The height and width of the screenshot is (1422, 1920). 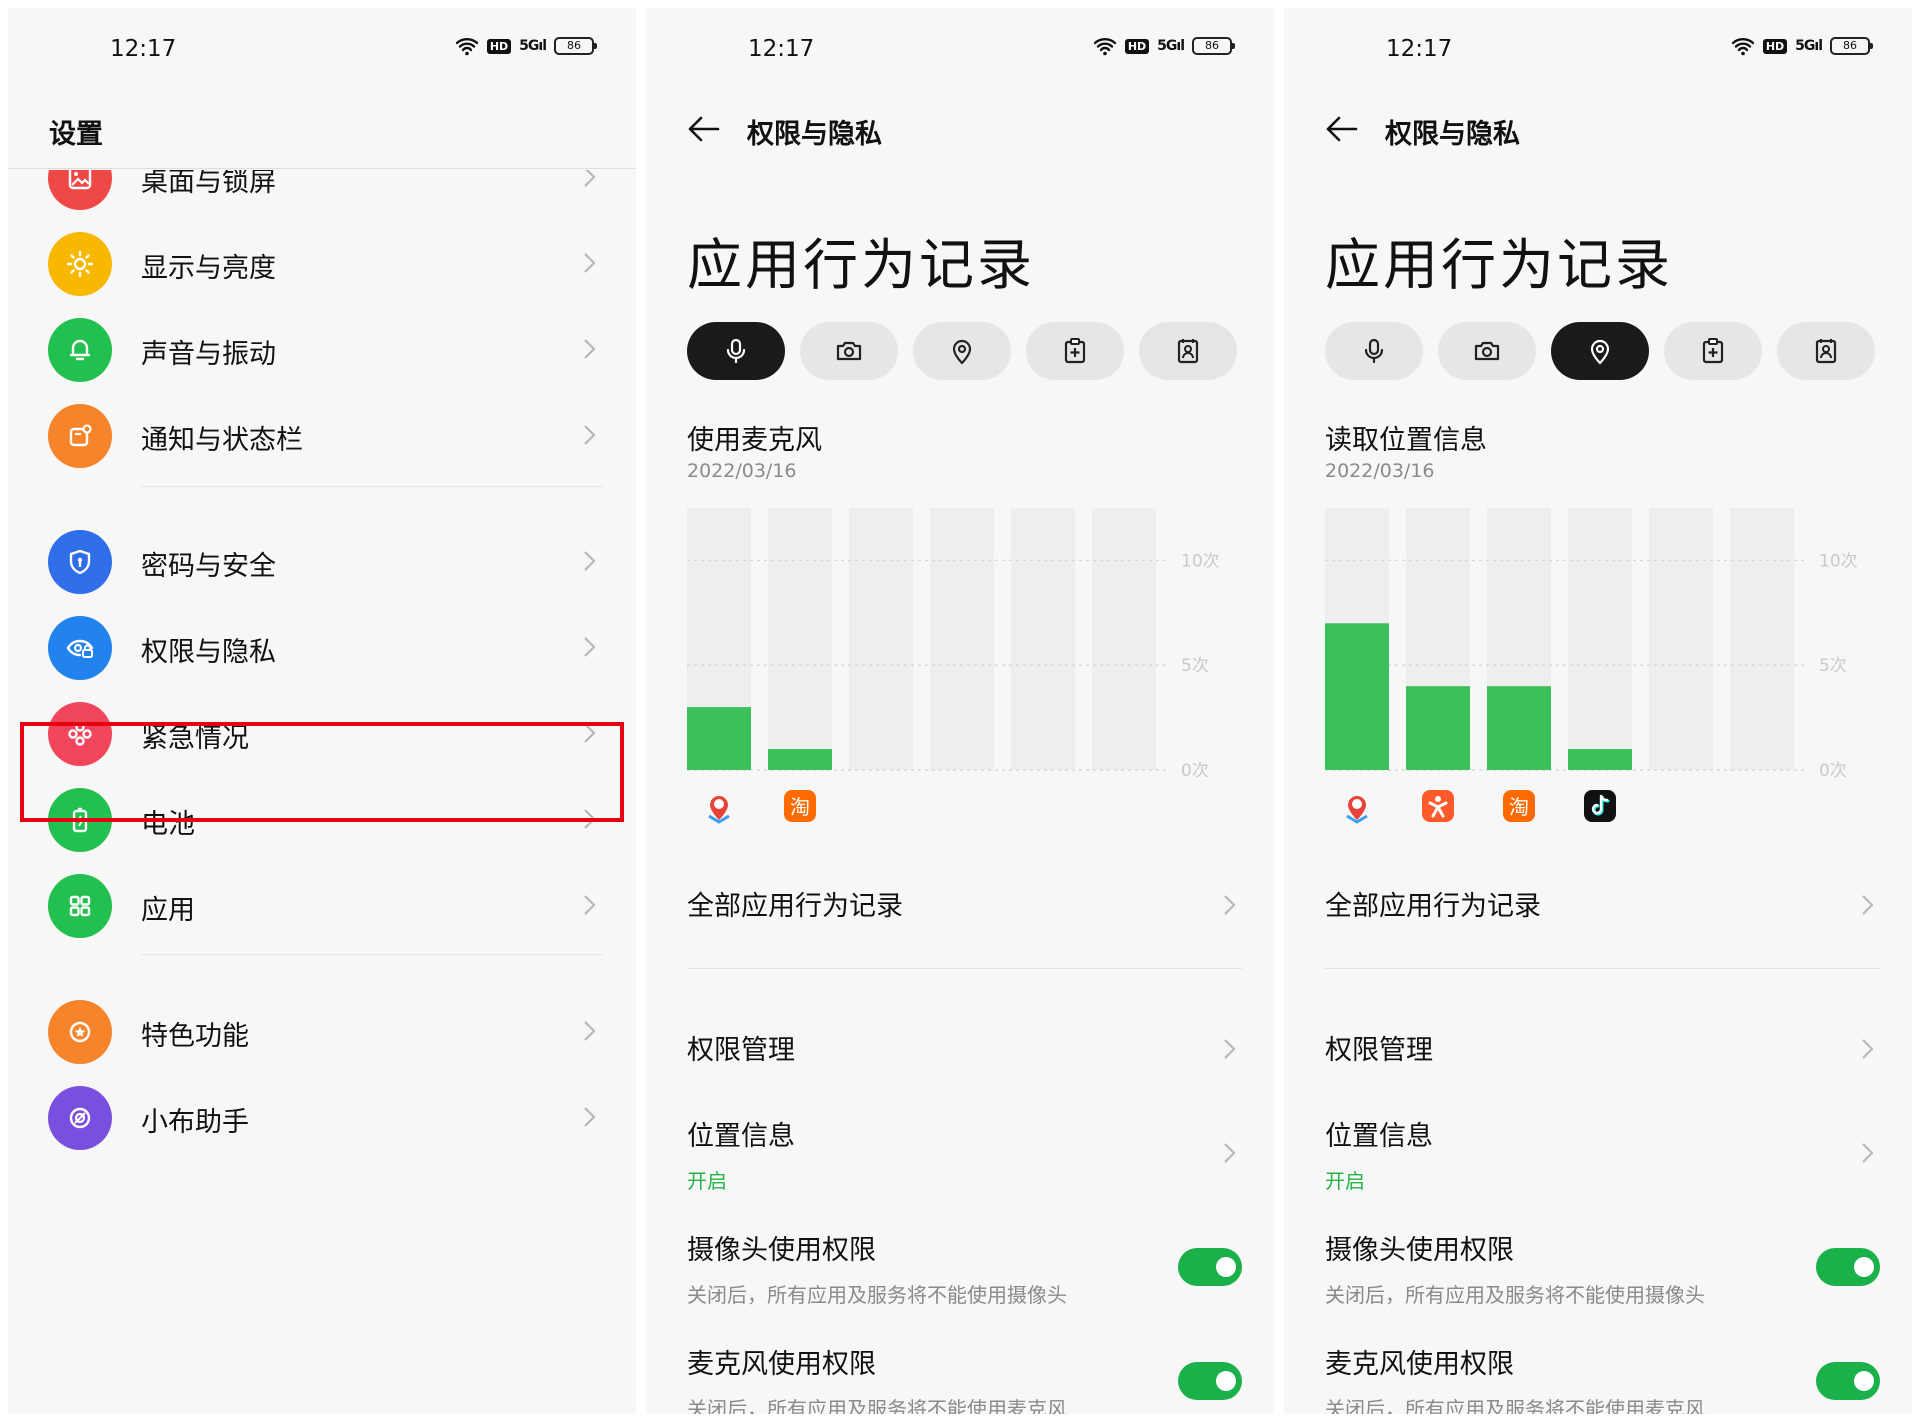 What do you see at coordinates (80, 436) in the screenshot?
I see `notification-icon` at bounding box center [80, 436].